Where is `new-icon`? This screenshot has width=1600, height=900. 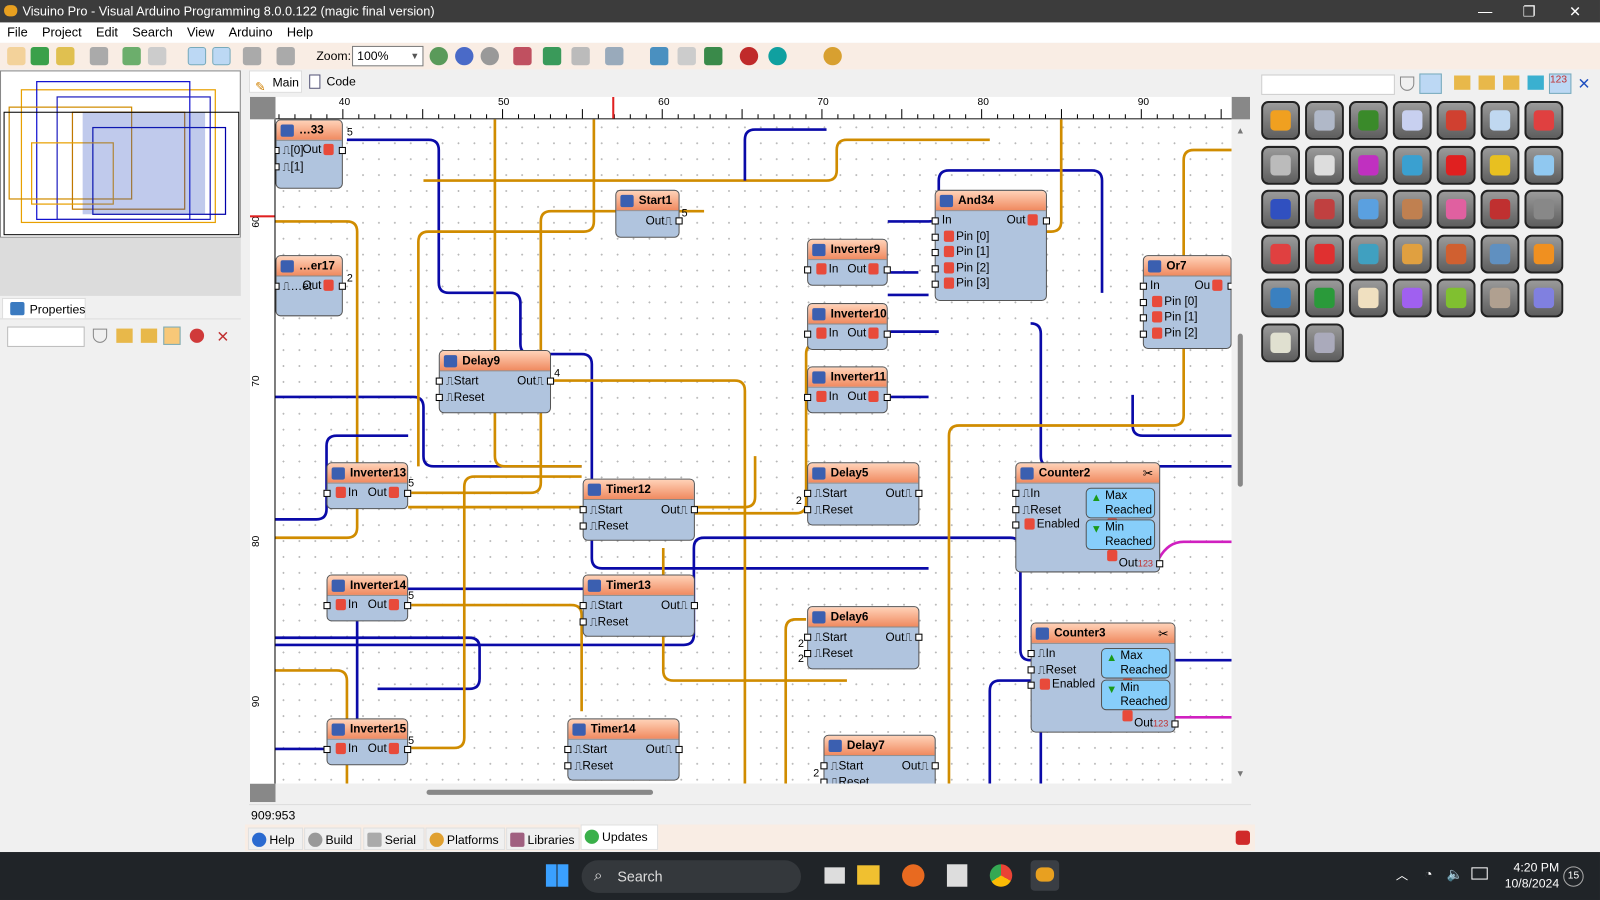 new-icon is located at coordinates (16, 56).